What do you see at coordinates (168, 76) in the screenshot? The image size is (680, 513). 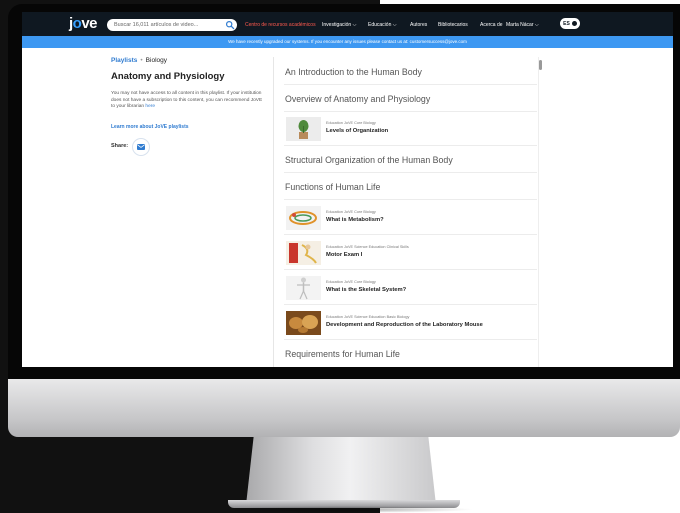 I see `playlist-title: Anatomy and Physiology` at bounding box center [168, 76].